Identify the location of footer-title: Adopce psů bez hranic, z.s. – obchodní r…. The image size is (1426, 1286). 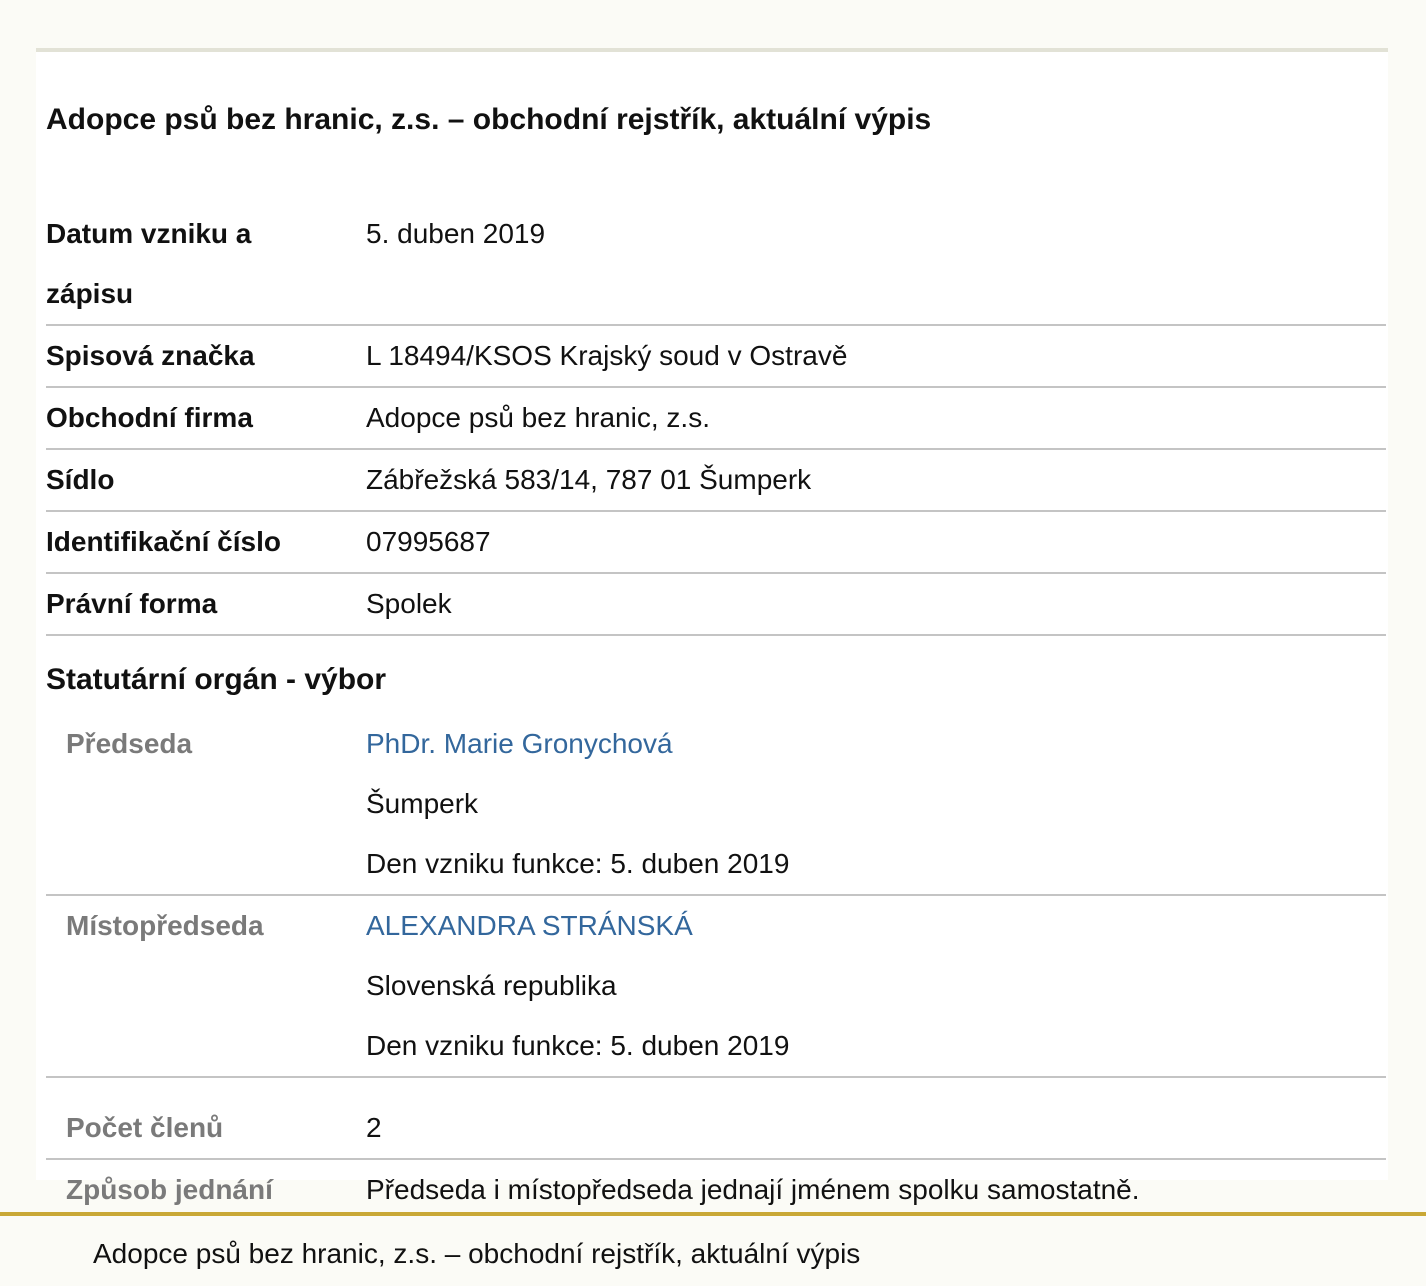
(477, 1253).